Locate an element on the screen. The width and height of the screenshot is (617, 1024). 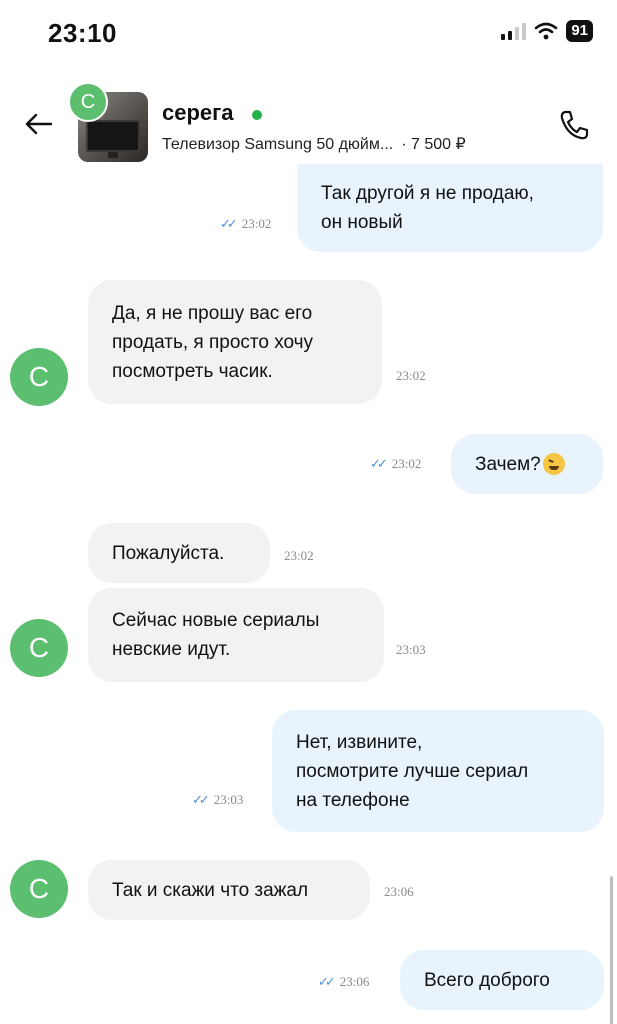
message-time: ✓✓ 23:06 is located at coordinates (344, 981).